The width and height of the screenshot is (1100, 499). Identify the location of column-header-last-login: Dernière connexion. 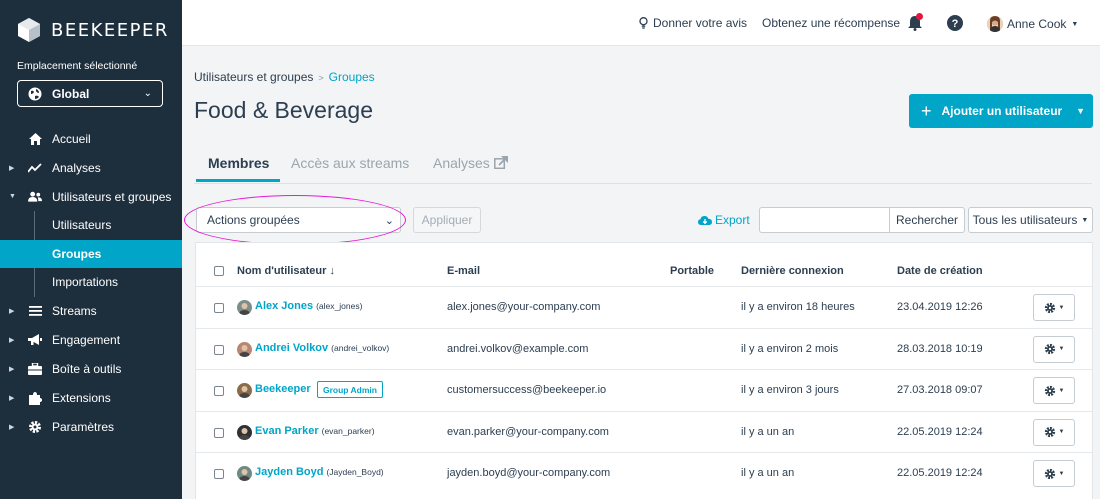
(792, 271).